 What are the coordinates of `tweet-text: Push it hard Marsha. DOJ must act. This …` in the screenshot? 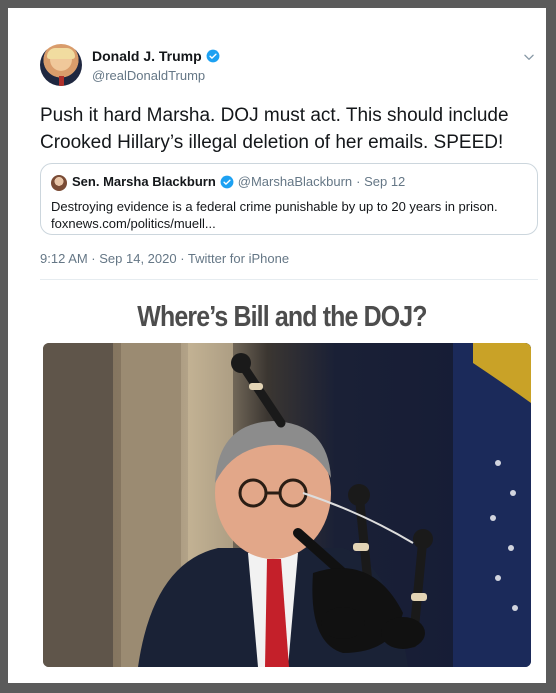 It's located at (274, 129).